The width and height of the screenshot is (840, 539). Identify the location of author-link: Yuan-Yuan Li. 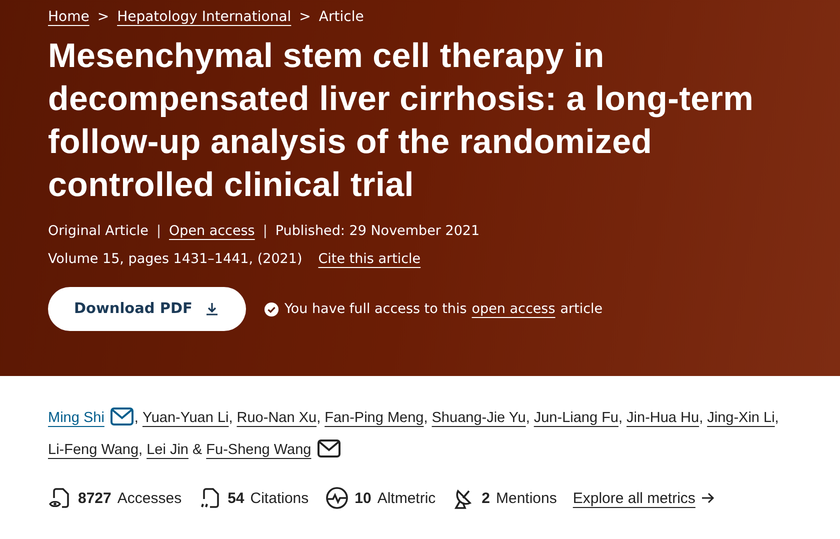
(185, 418).